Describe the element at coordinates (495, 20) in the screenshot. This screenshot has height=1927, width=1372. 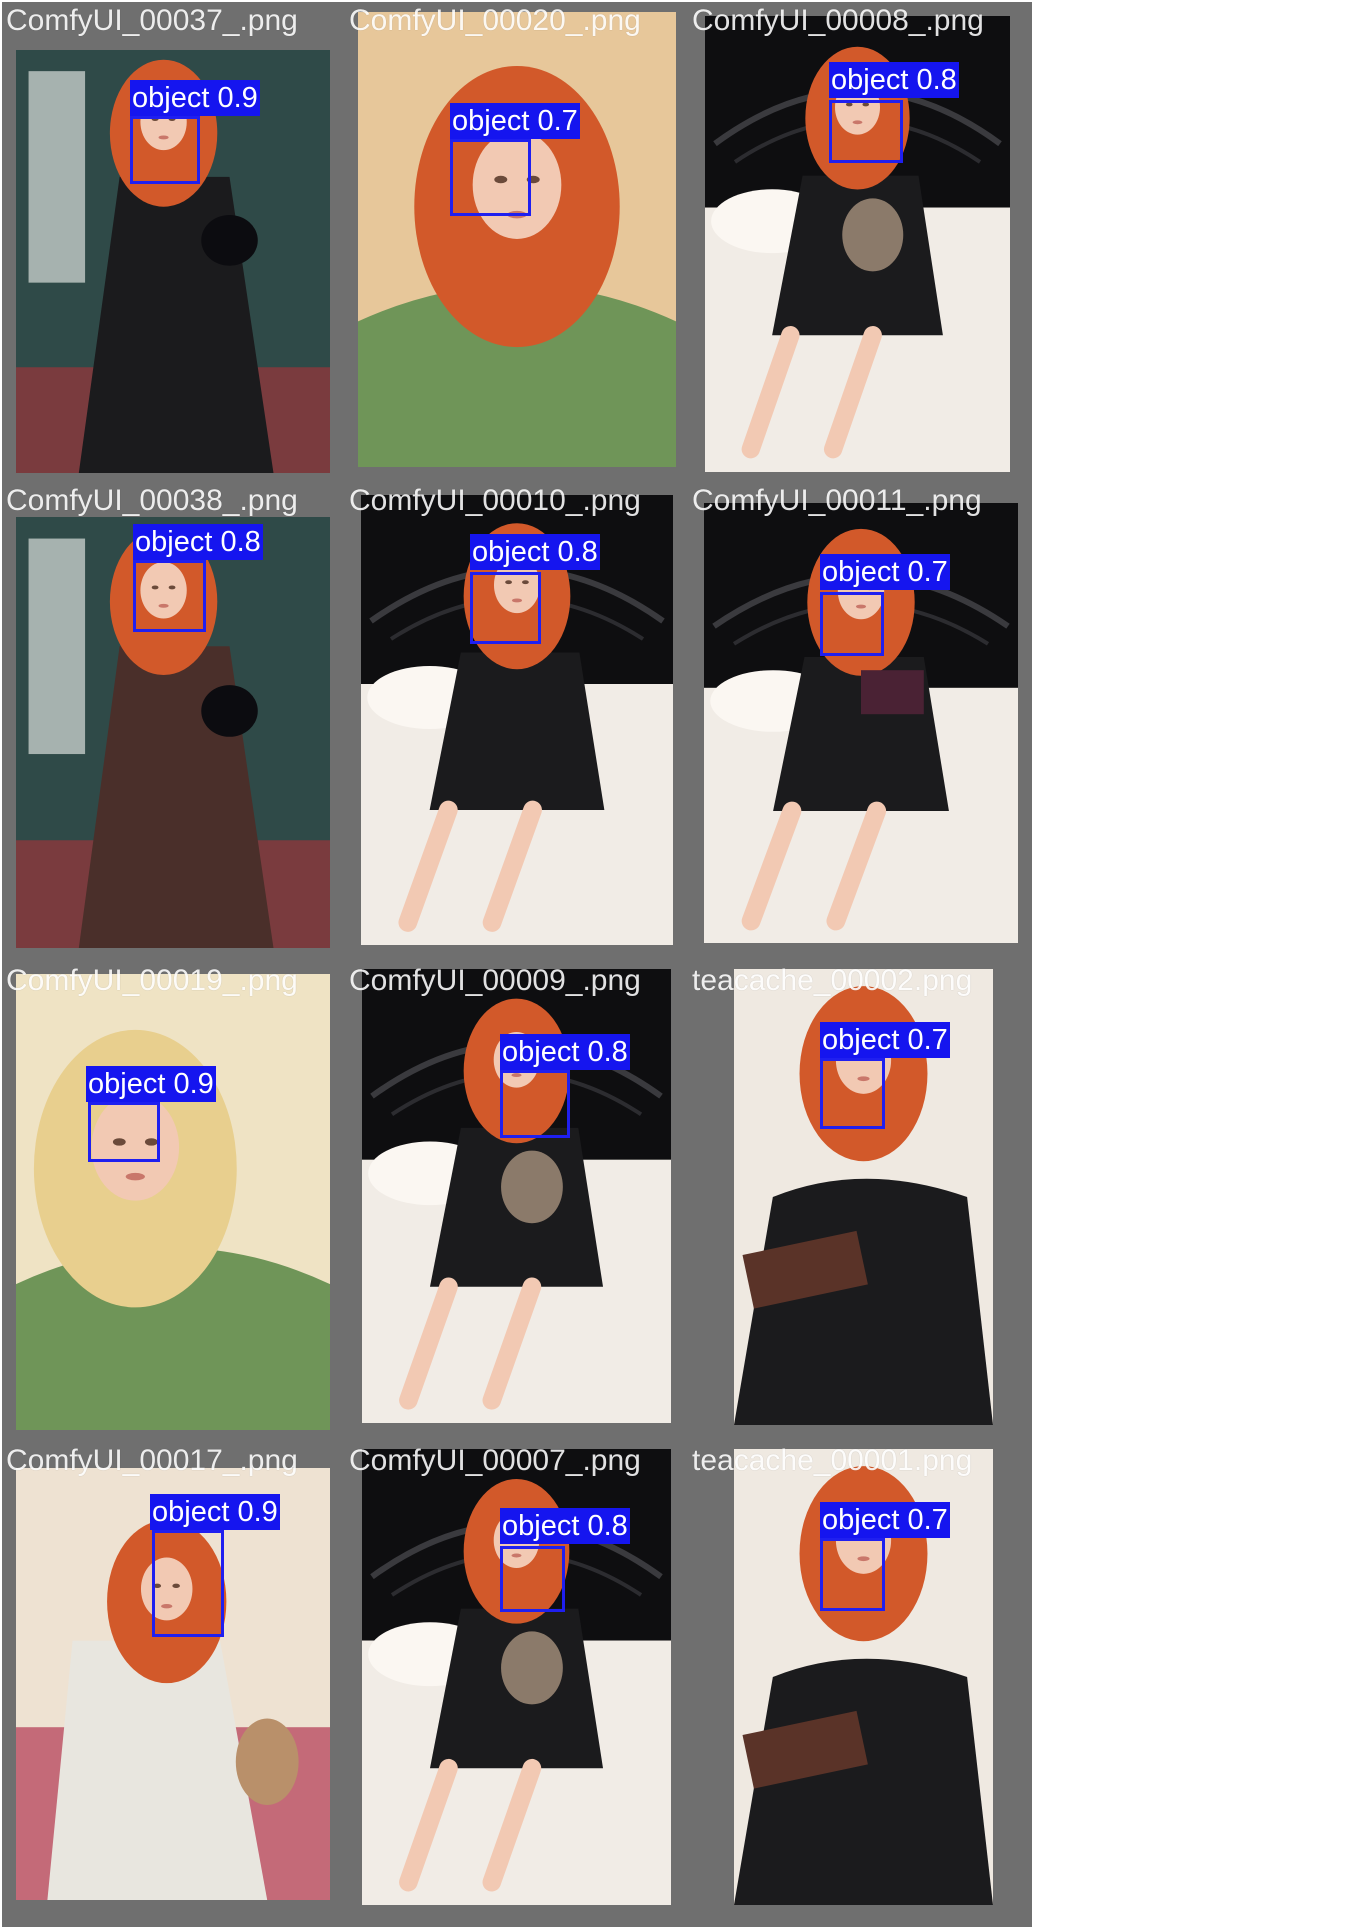
I see `tile-filename: ComfyUI_00020_.png` at that location.